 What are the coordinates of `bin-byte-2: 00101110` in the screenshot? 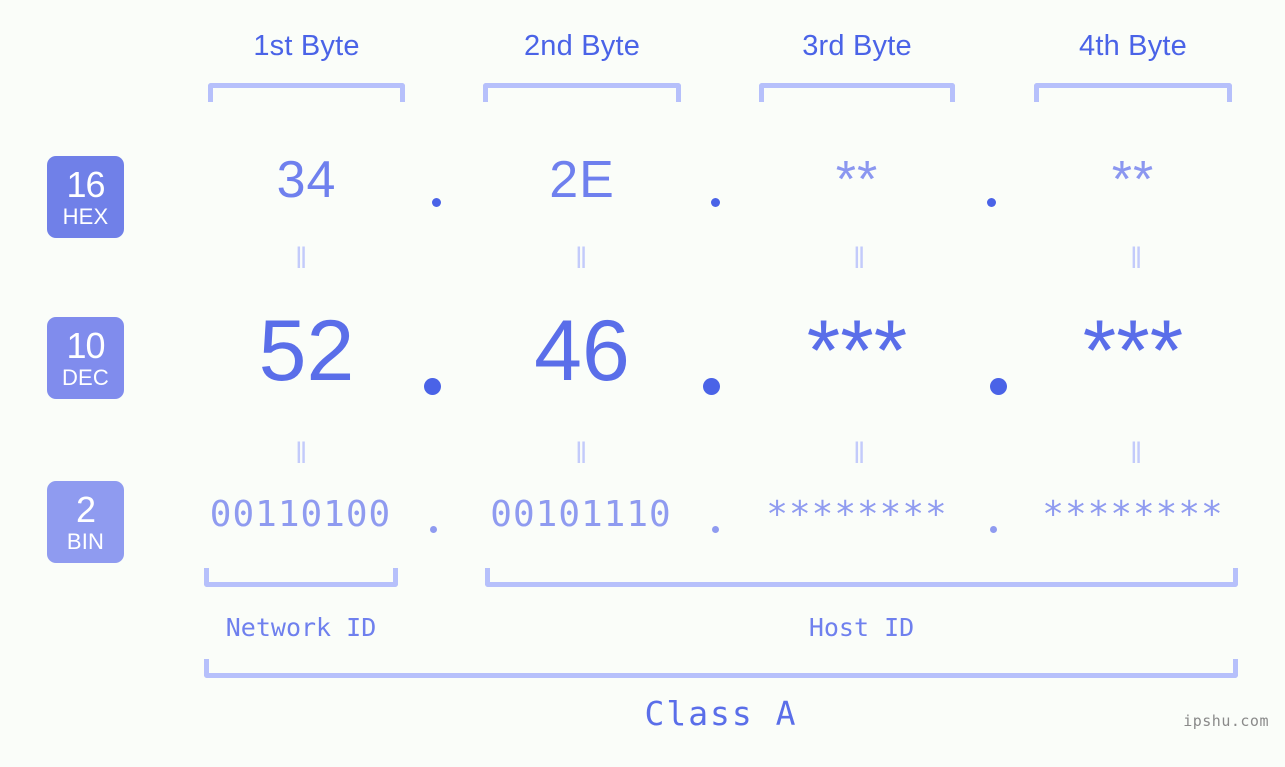 It's located at (581, 514).